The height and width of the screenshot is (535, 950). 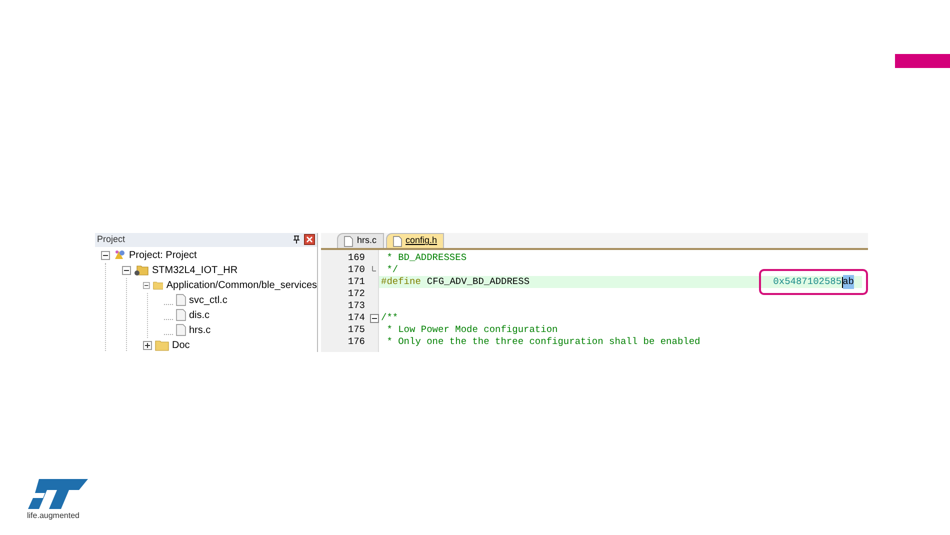 What do you see at coordinates (356, 329) in the screenshot?
I see `line-number: 175` at bounding box center [356, 329].